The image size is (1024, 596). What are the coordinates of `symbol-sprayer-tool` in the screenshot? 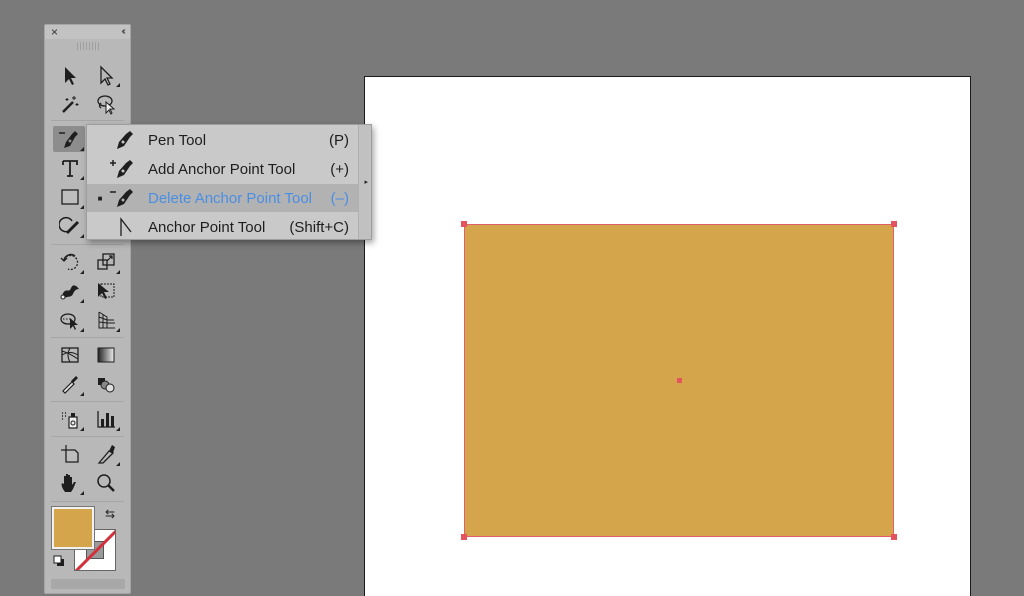 It's located at (70, 419).